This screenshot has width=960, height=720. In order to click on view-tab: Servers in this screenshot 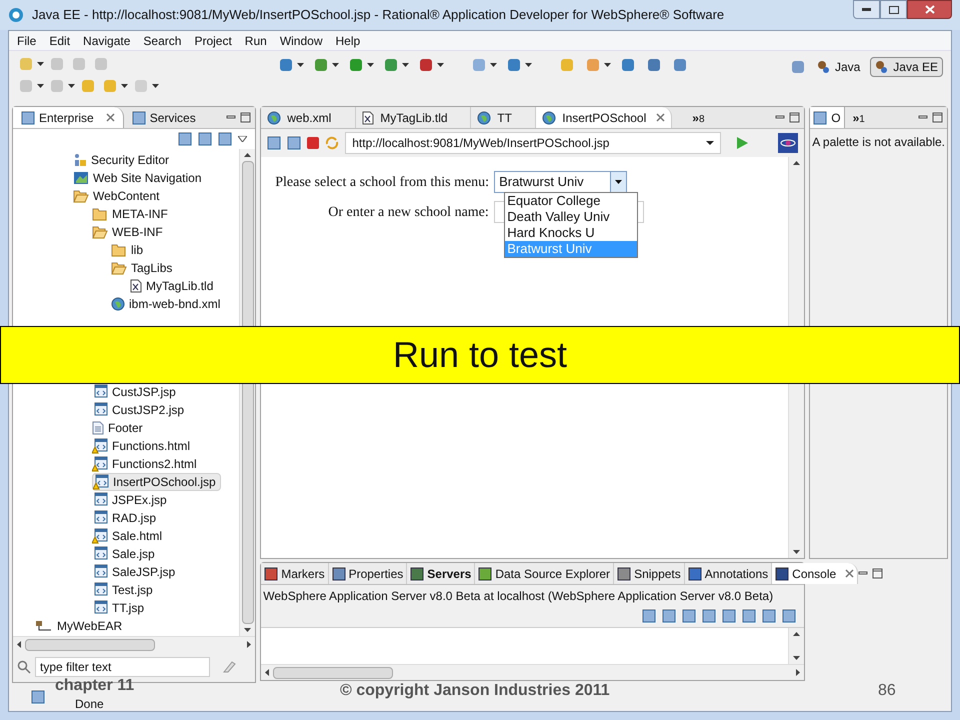, I will do `click(441, 573)`.